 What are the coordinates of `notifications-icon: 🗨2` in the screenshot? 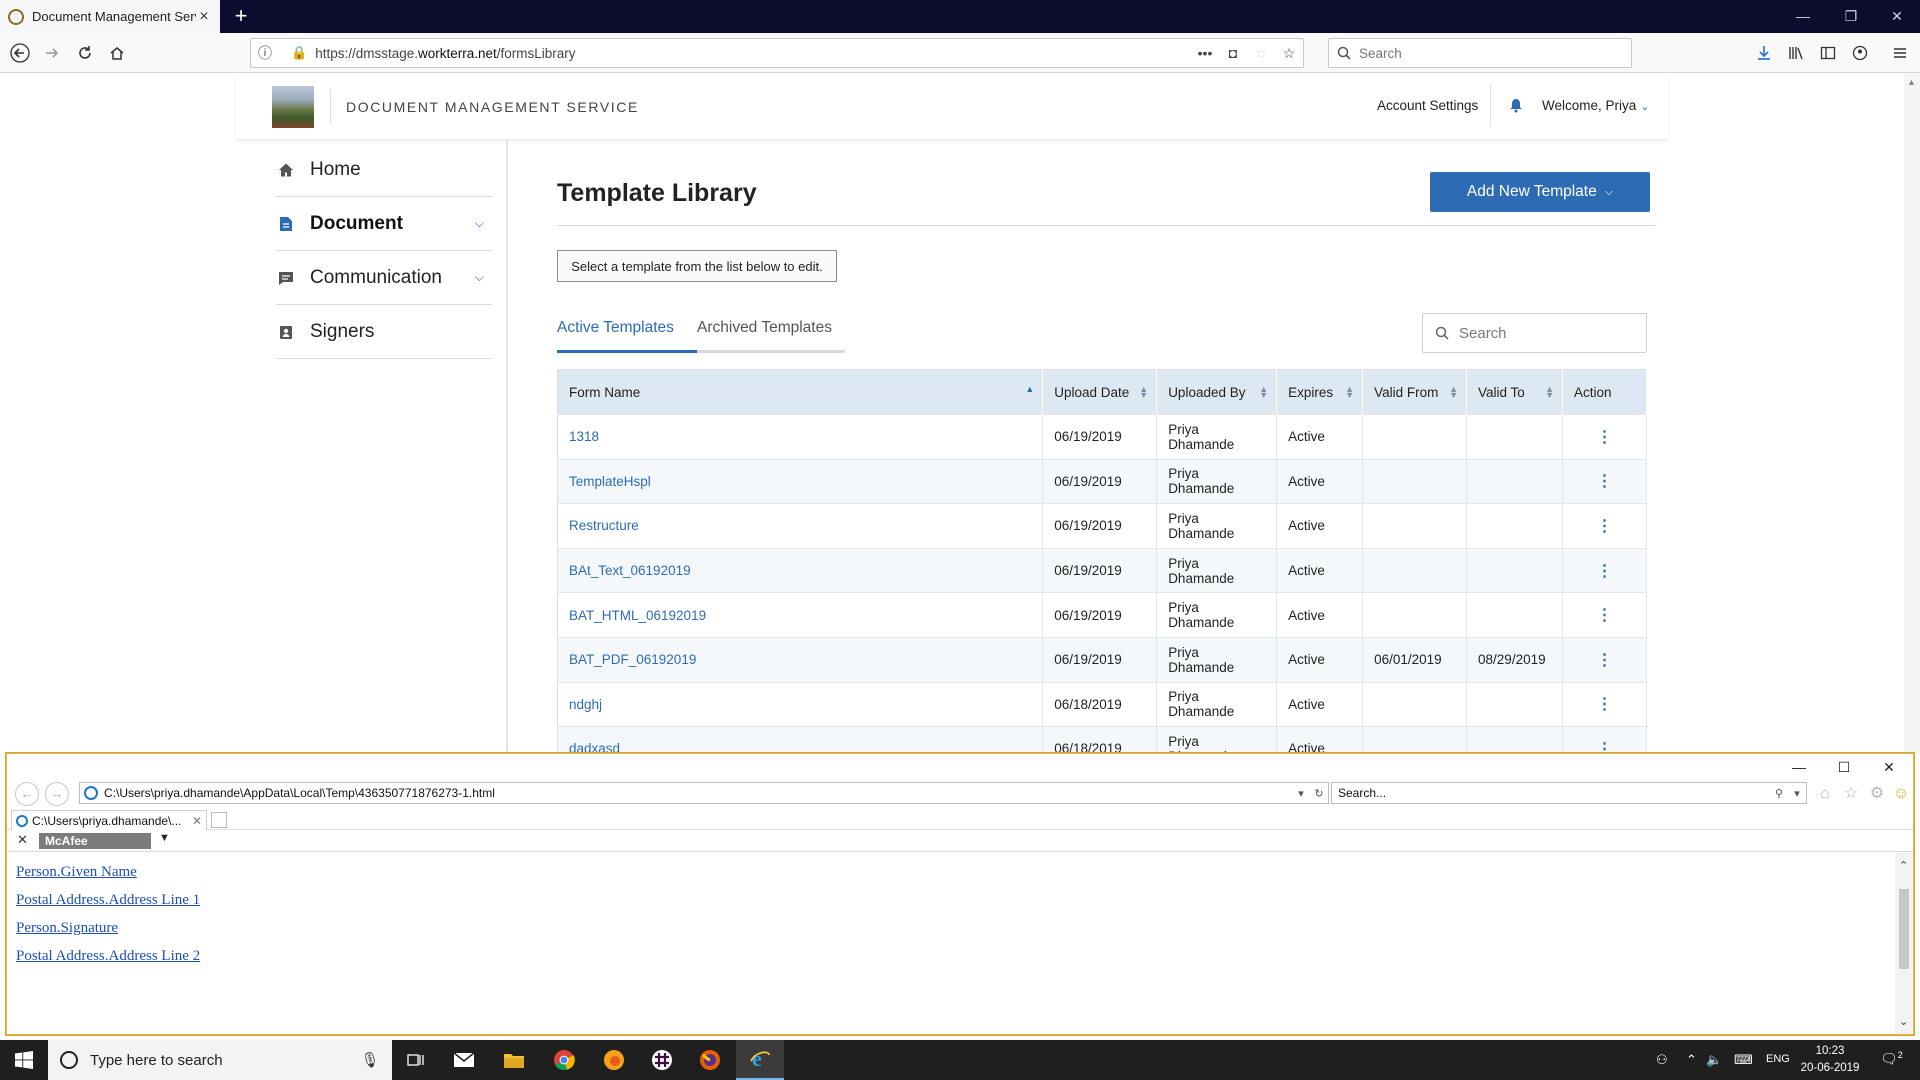 It's located at (1891, 1059).